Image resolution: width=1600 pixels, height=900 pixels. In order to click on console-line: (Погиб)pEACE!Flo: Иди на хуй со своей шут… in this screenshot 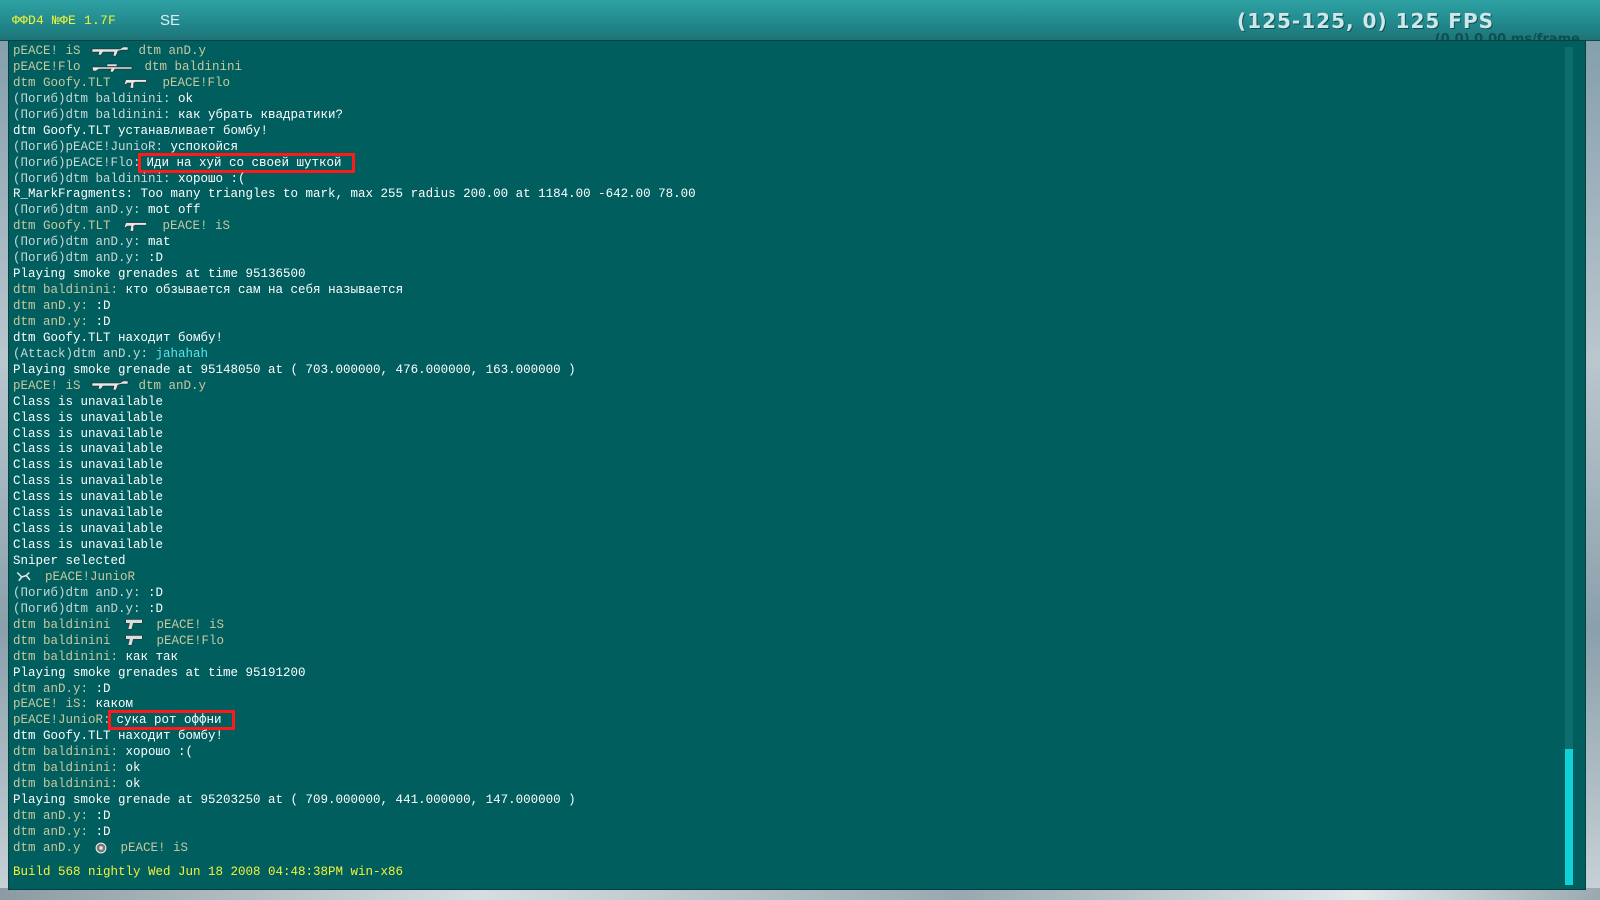, I will do `click(778, 162)`.